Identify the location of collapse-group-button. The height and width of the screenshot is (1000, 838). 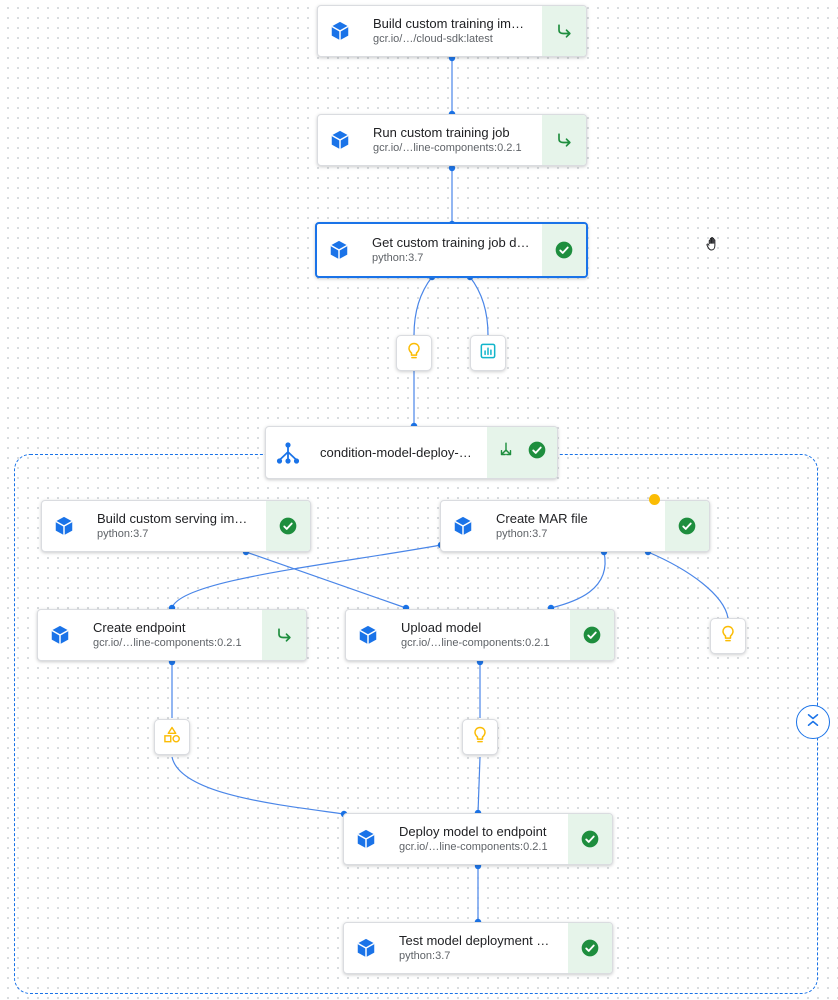
(813, 722).